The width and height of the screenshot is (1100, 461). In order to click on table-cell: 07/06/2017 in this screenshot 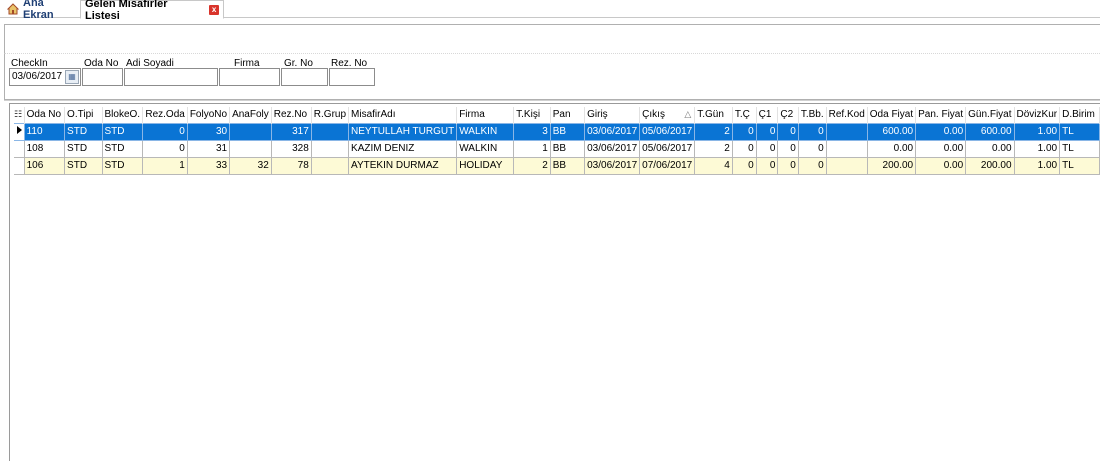, I will do `click(667, 165)`.